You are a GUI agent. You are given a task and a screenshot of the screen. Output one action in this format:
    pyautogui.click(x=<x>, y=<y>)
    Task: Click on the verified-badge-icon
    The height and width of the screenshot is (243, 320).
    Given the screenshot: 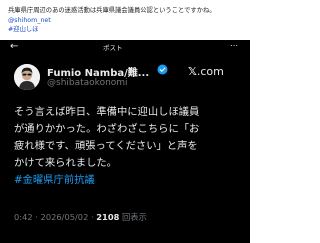 What is the action you would take?
    pyautogui.click(x=162, y=69)
    